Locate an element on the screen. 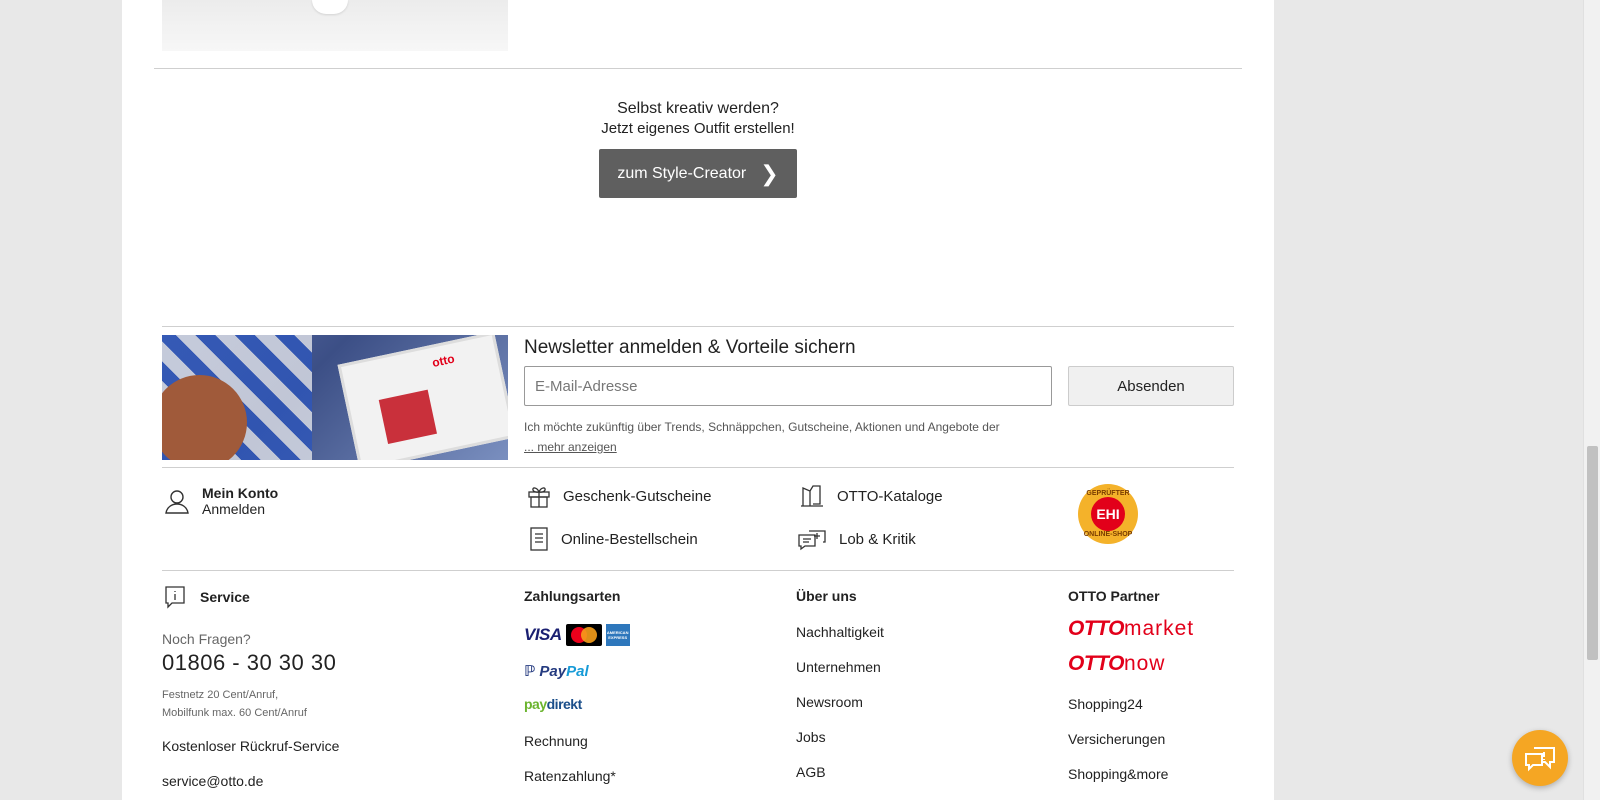 The height and width of the screenshot is (800, 1600). feedback-link: Lob & Kritik is located at coordinates (856, 539).